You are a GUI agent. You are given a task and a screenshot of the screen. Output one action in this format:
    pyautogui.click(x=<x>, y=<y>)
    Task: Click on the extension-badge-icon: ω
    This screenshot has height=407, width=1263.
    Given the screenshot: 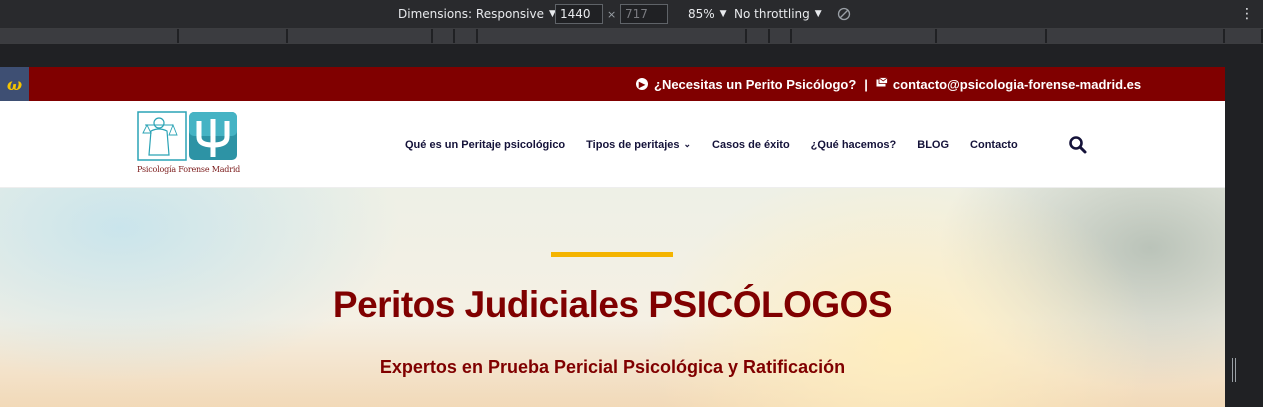 What is the action you would take?
    pyautogui.click(x=14, y=84)
    